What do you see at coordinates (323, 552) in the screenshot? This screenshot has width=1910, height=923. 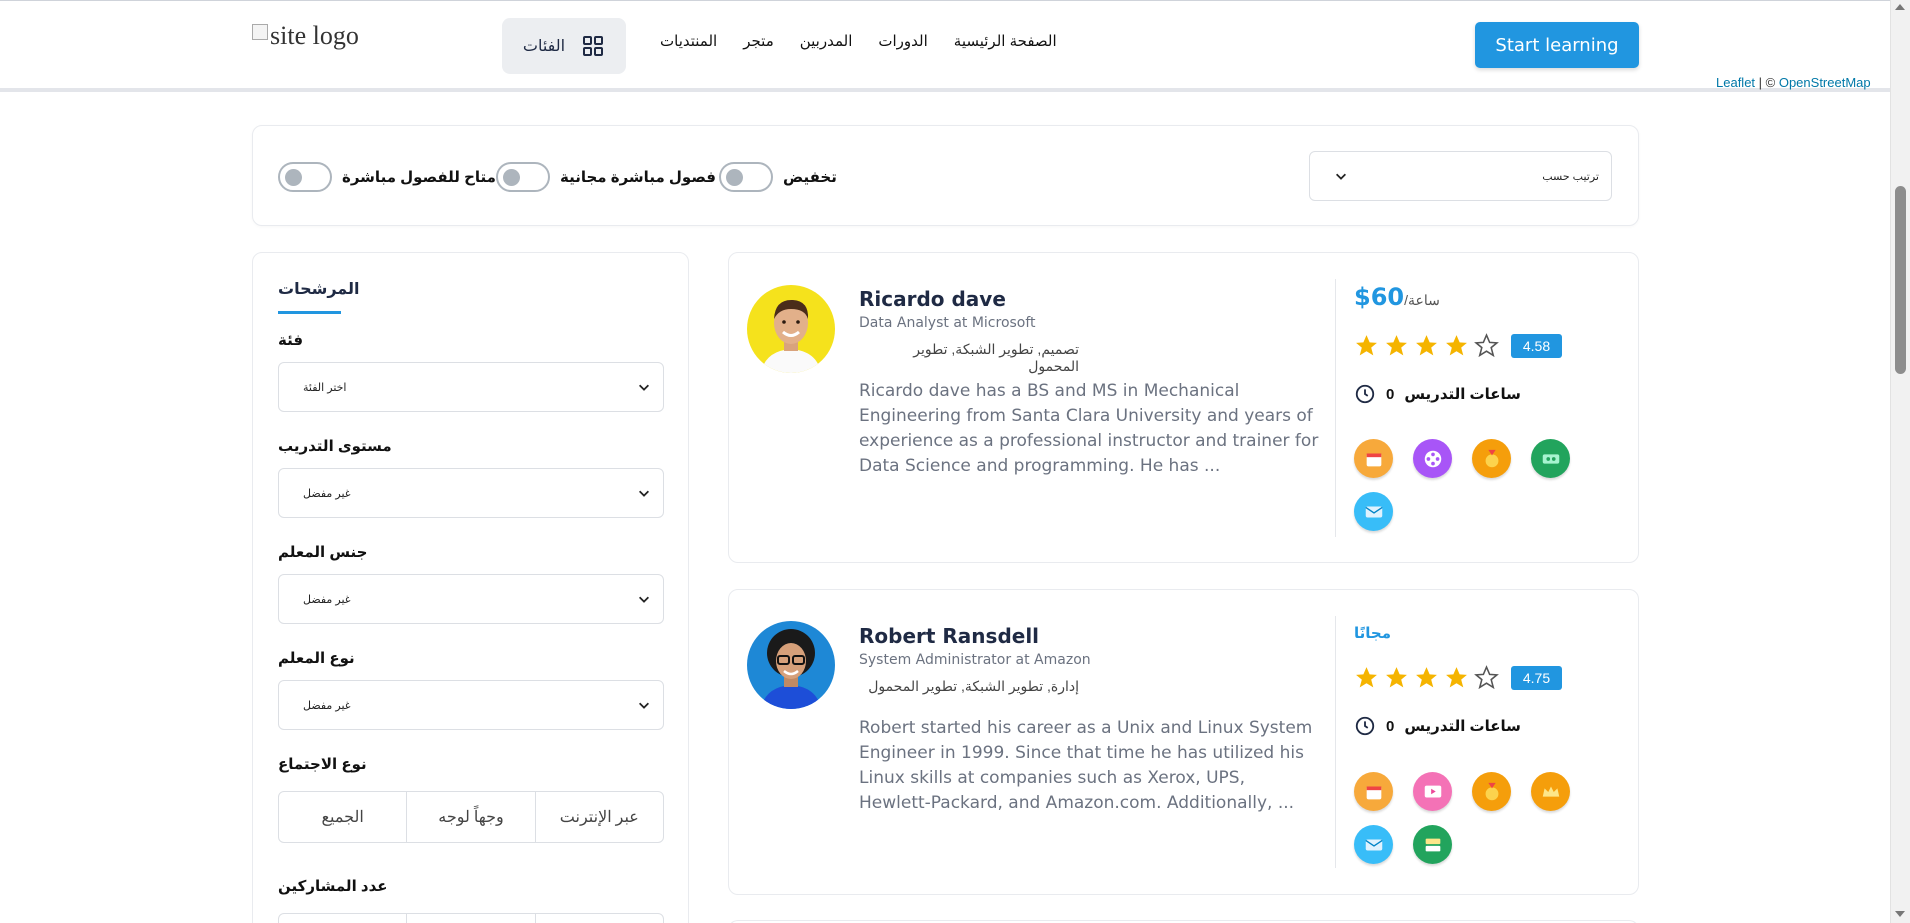 I see `teacher-gender-label: جنس المعلم` at bounding box center [323, 552].